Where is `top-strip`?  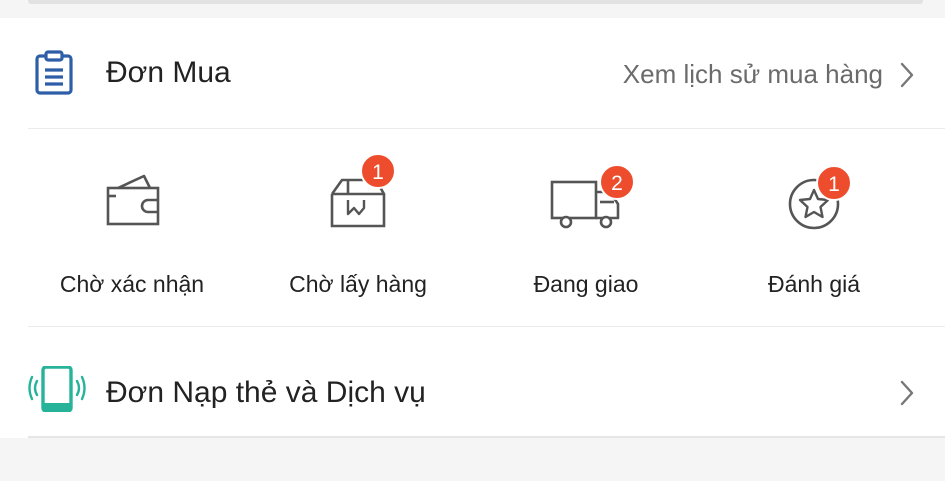 top-strip is located at coordinates (472, 9).